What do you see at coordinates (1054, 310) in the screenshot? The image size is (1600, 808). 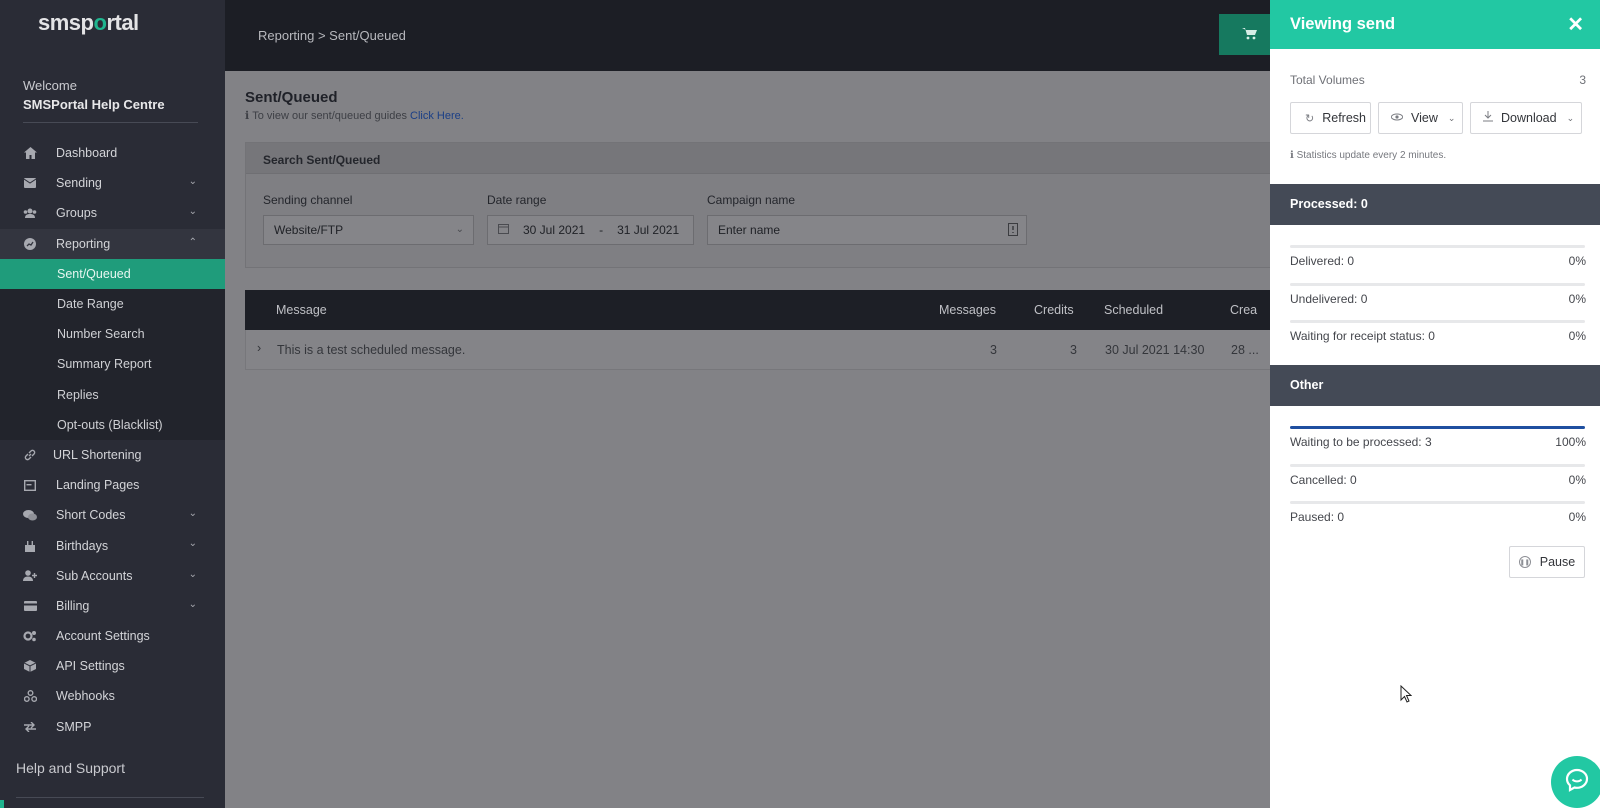 I see `col-credits: Credits` at bounding box center [1054, 310].